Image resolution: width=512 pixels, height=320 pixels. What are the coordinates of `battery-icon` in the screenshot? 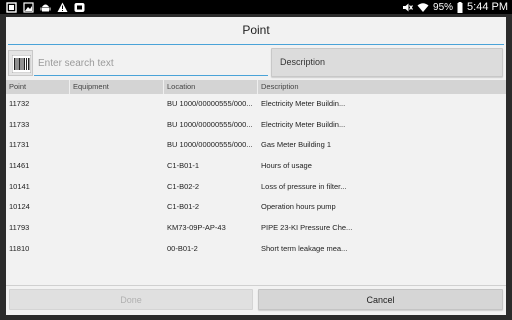 It's located at (460, 7).